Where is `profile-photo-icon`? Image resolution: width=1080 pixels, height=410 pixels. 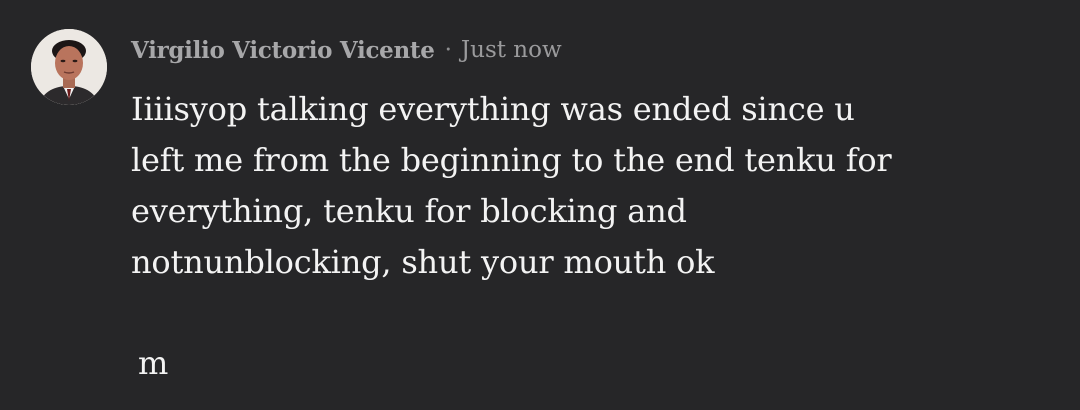
profile-photo-icon is located at coordinates (69, 67).